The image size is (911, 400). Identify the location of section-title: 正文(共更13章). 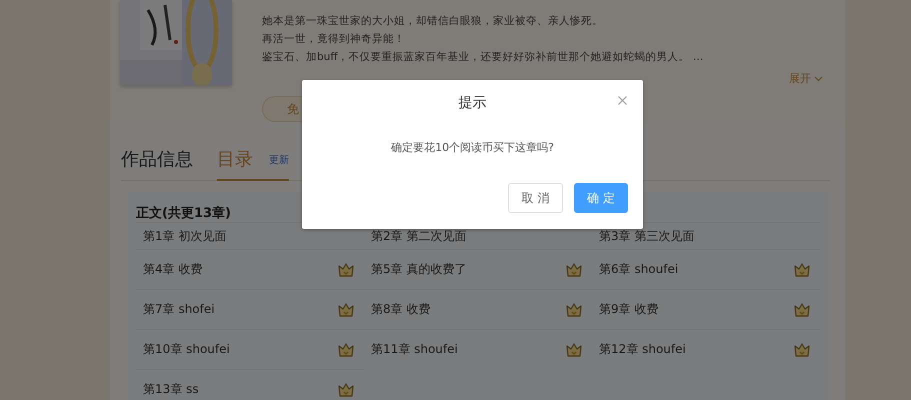
(183, 213).